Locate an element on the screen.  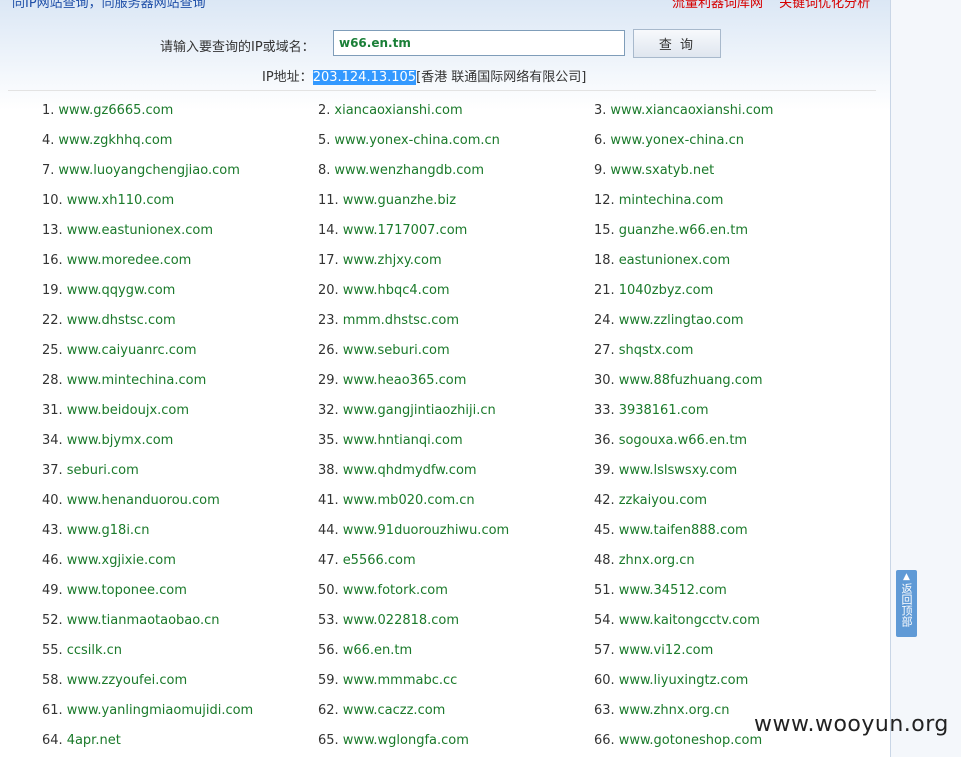
list-item-number: 50. is located at coordinates (328, 590).